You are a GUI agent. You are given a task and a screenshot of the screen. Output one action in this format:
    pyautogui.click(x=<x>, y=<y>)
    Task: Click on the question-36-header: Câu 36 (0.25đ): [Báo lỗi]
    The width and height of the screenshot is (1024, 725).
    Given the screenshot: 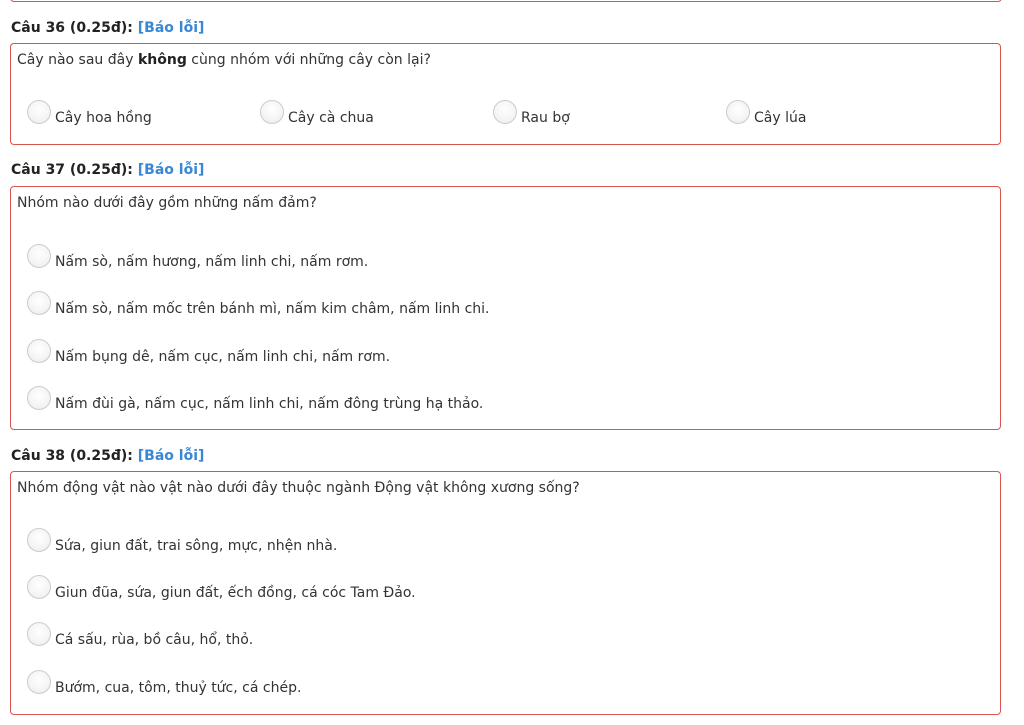 What is the action you would take?
    pyautogui.click(x=107, y=28)
    